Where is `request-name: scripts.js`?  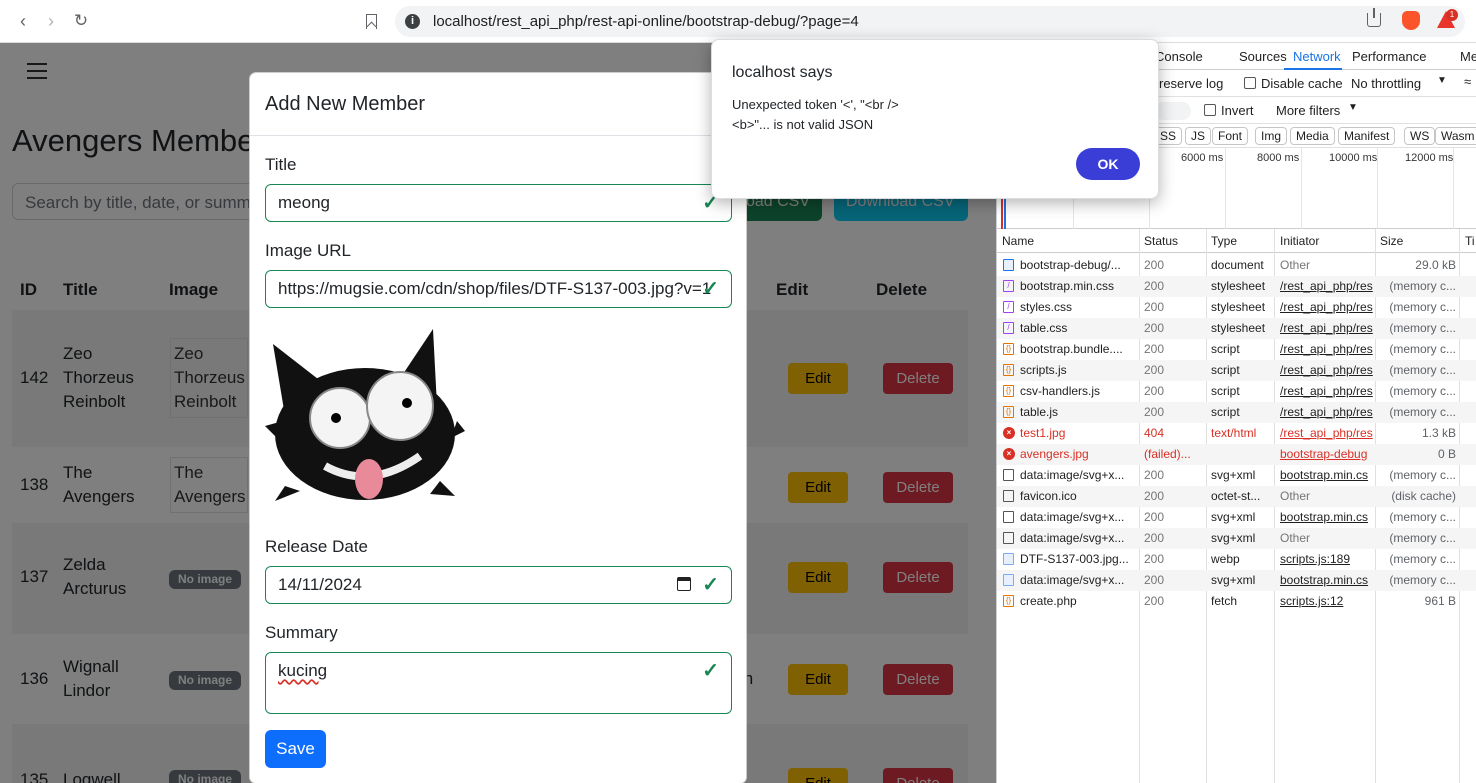
request-name: scripts.js is located at coordinates (1077, 370).